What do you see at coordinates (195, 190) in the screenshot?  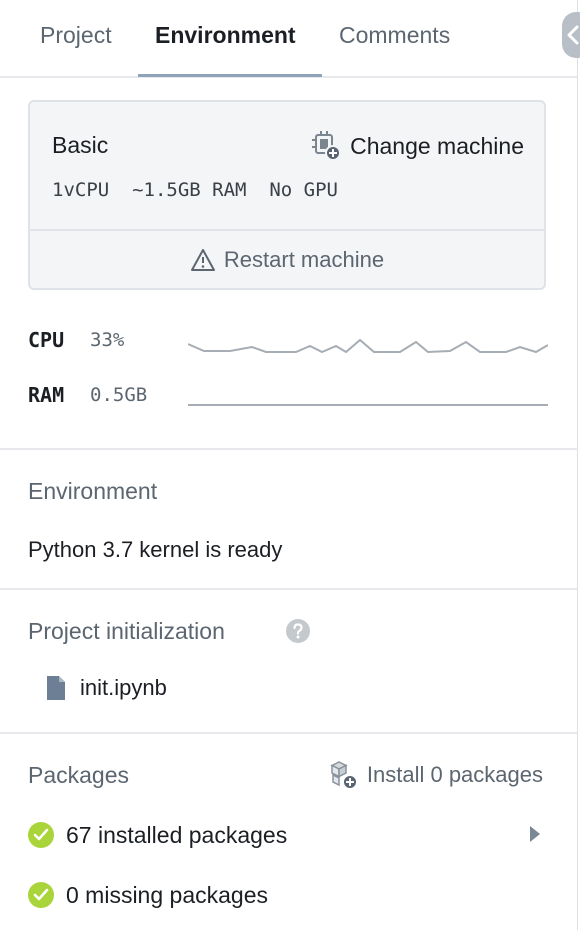 I see `machine-specs: 1vCPU ~1.5GB RAM No GPU` at bounding box center [195, 190].